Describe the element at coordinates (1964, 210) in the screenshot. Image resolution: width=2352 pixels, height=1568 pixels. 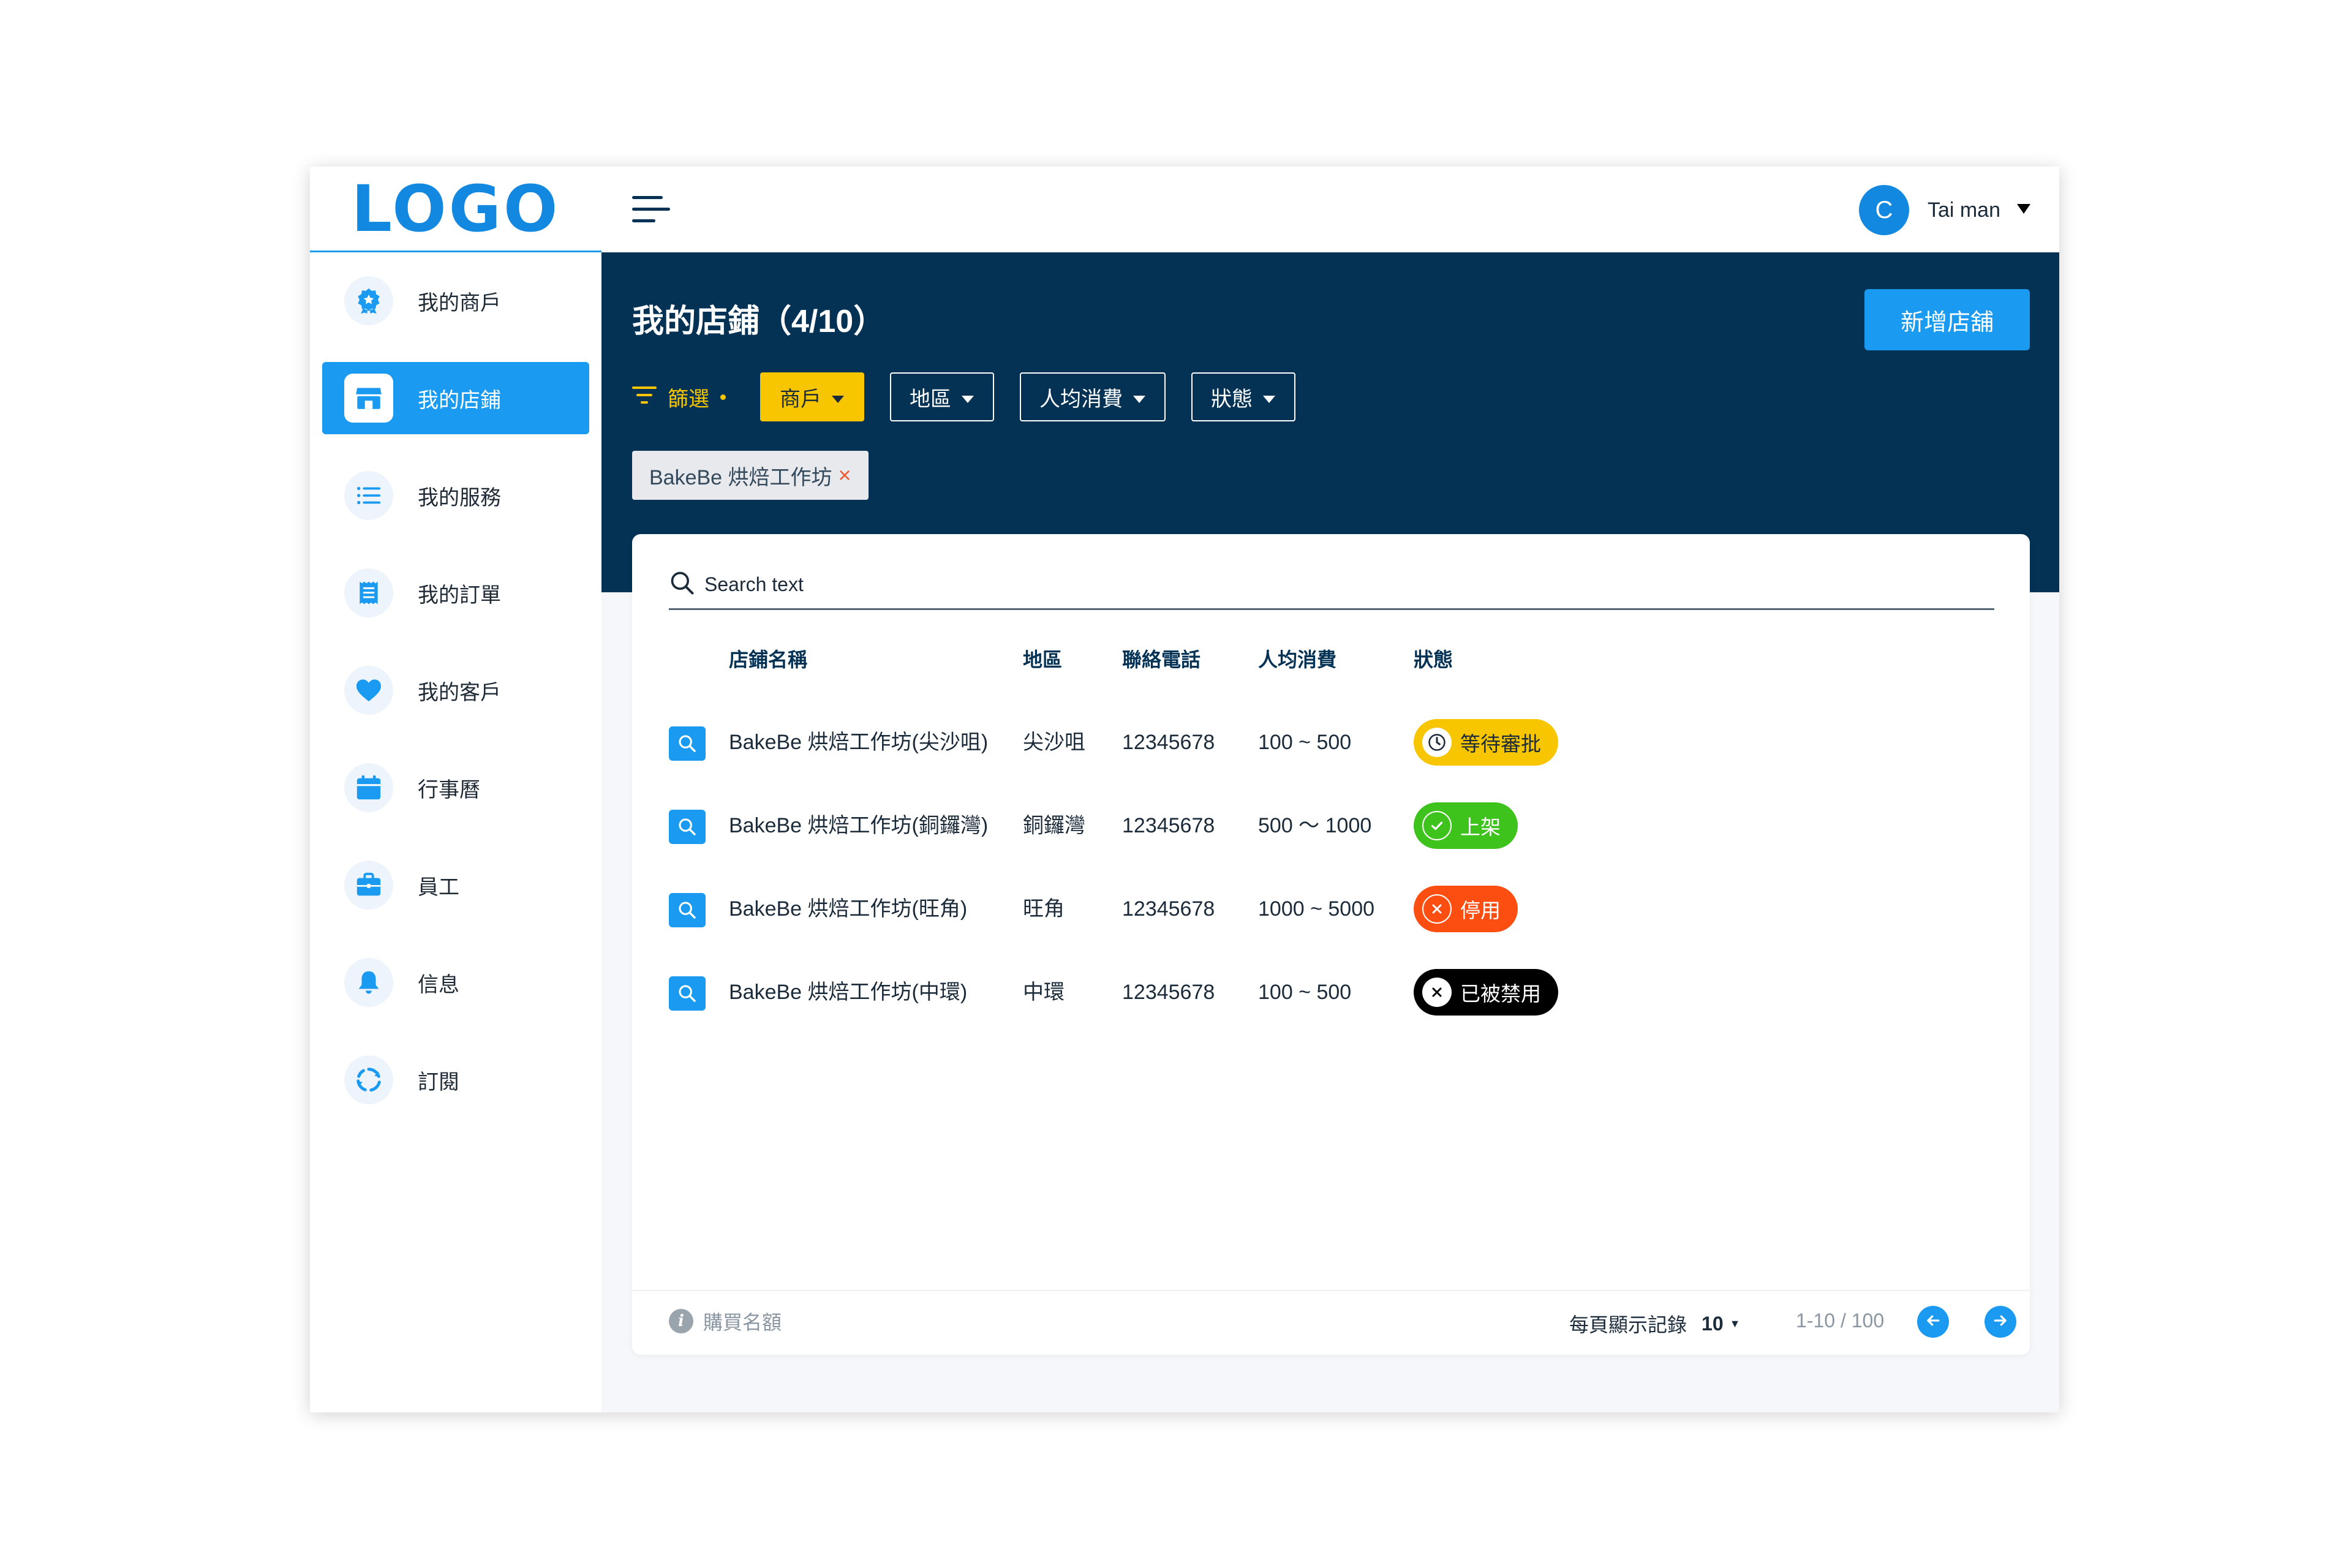
I see `user-name: Tai man` at that location.